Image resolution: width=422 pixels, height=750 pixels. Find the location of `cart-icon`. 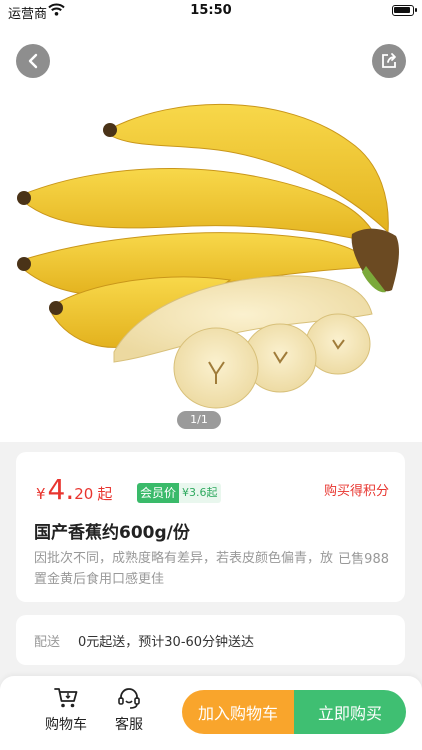

cart-icon is located at coordinates (66, 698).